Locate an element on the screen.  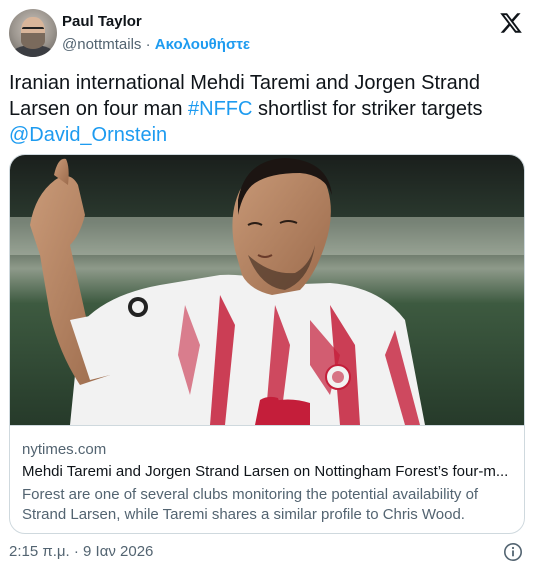
info-icon is located at coordinates (513, 552).